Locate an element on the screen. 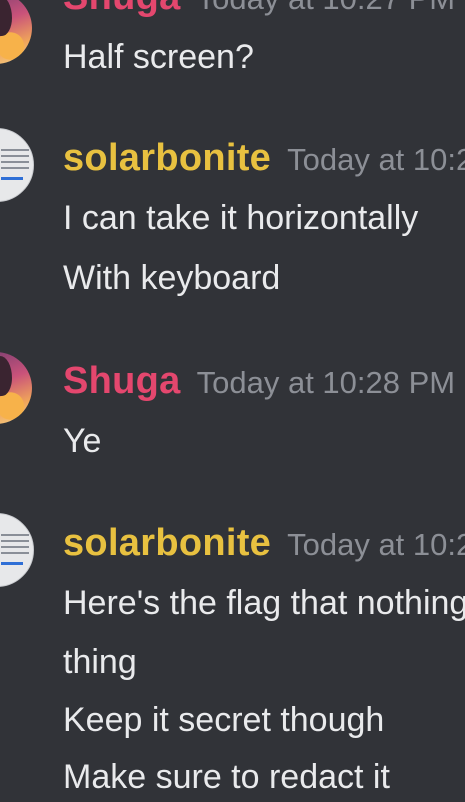 This screenshot has height=802, width=465. message-text: Make sure to redact it is located at coordinates (226, 777).